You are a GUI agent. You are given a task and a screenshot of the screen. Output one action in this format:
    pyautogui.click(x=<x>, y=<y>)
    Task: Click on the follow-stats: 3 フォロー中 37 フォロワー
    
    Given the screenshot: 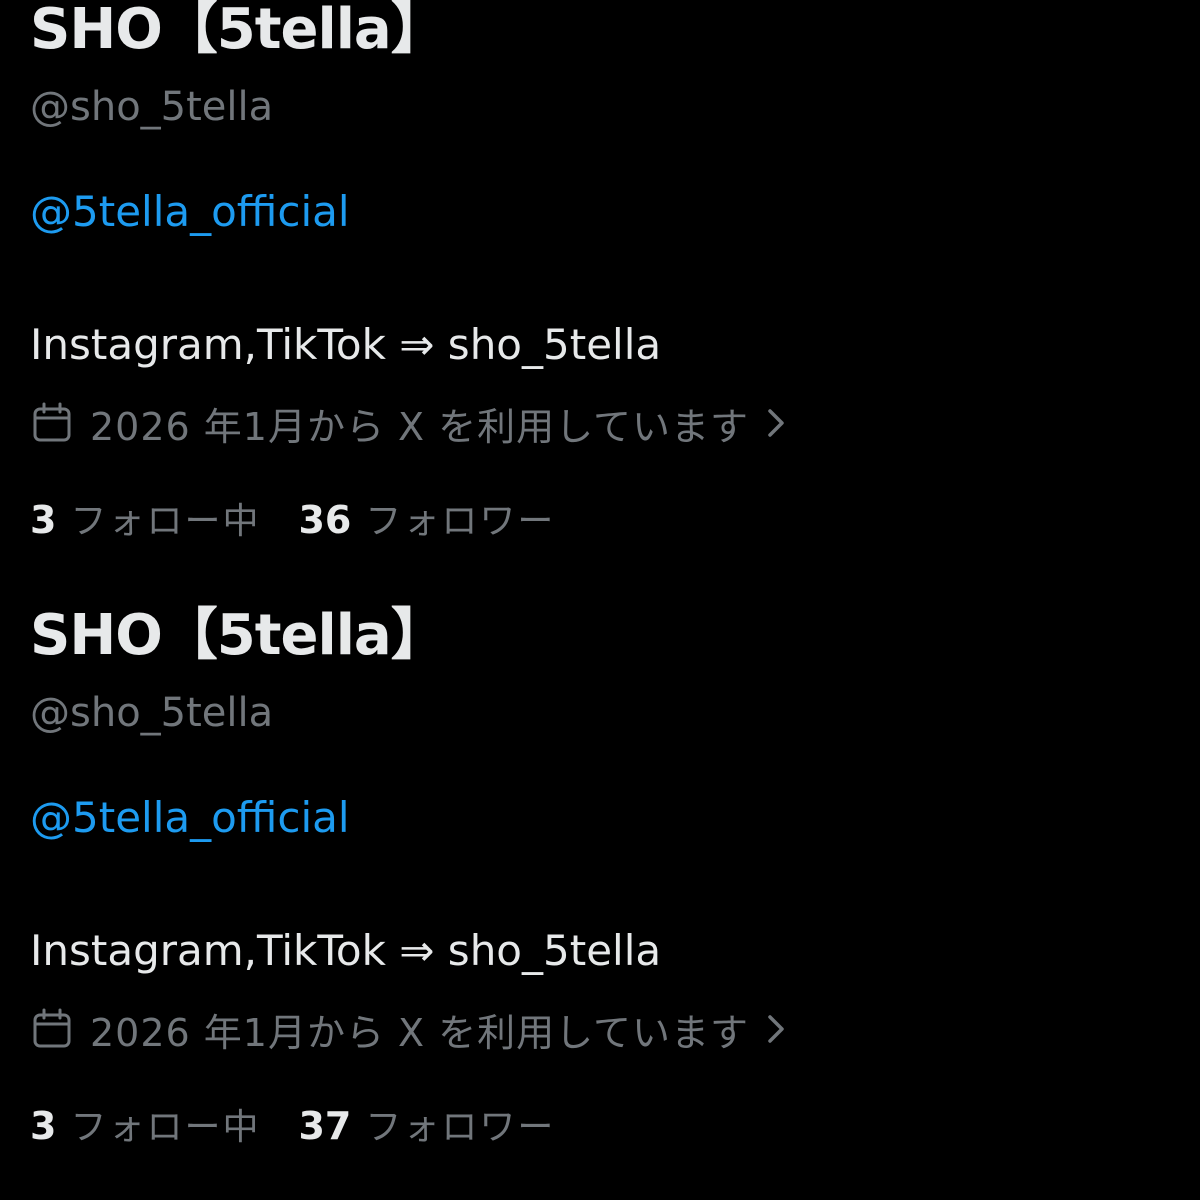 What is the action you would take?
    pyautogui.click(x=292, y=1124)
    